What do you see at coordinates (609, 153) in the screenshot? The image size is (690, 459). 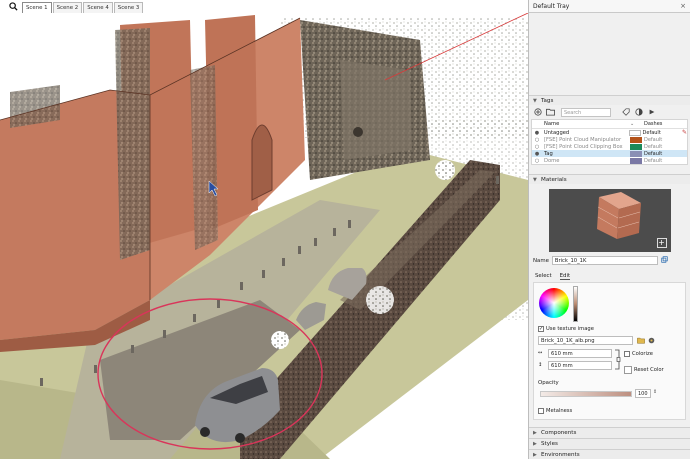 I see `tag-row-selected: ● Tag Default` at bounding box center [609, 153].